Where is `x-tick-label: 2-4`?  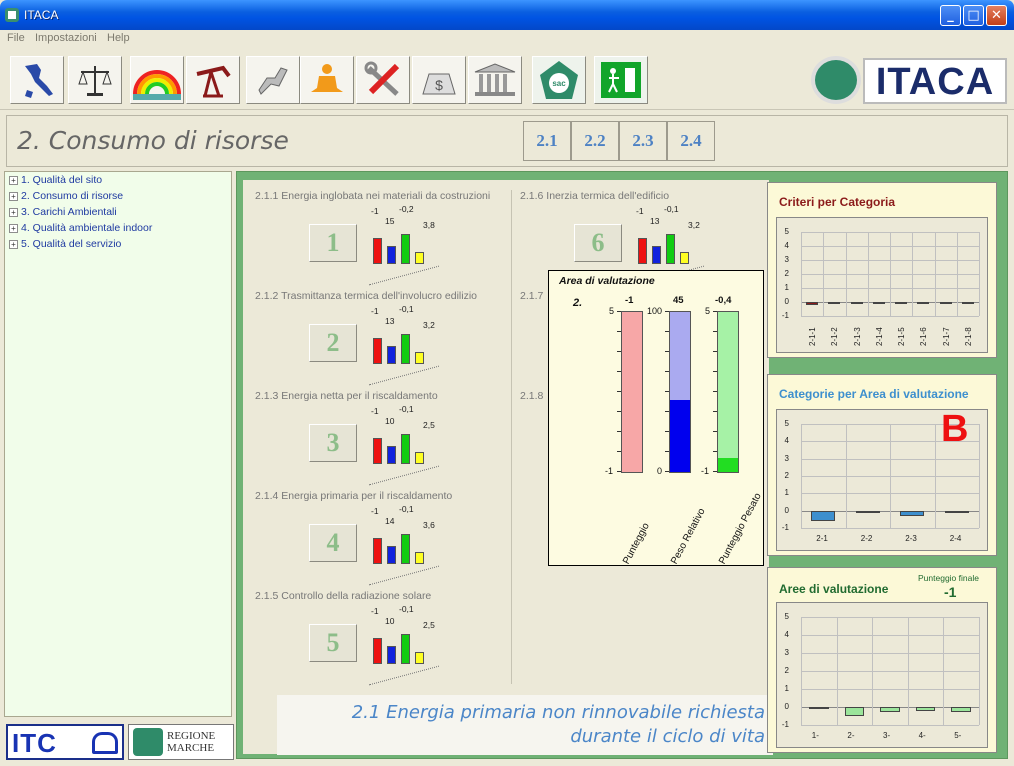
x-tick-label: 2-4 is located at coordinates (955, 538).